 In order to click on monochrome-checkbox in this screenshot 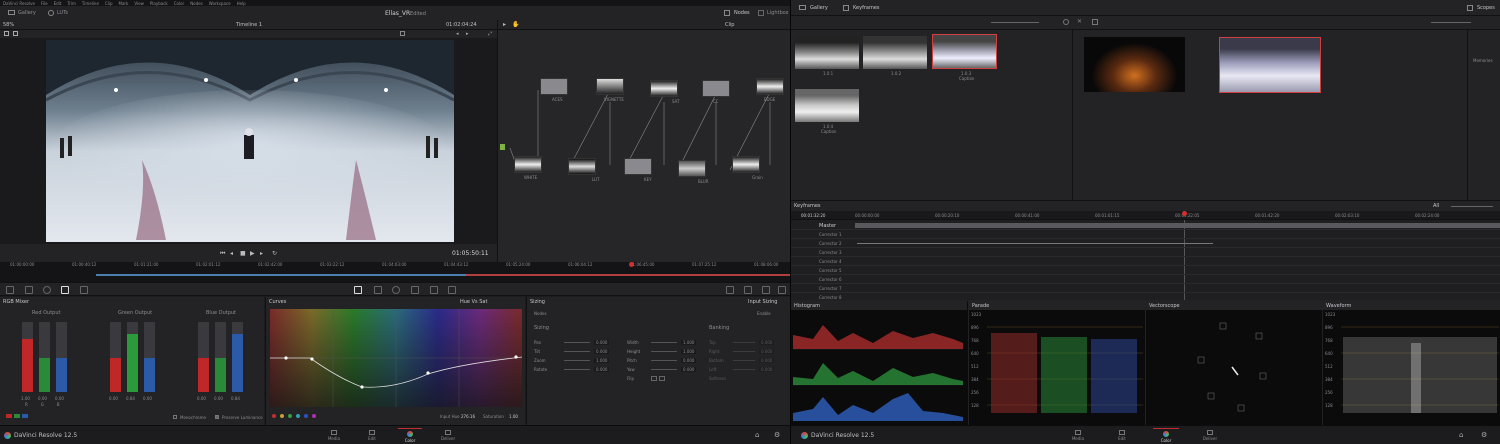, I will do `click(175, 417)`.